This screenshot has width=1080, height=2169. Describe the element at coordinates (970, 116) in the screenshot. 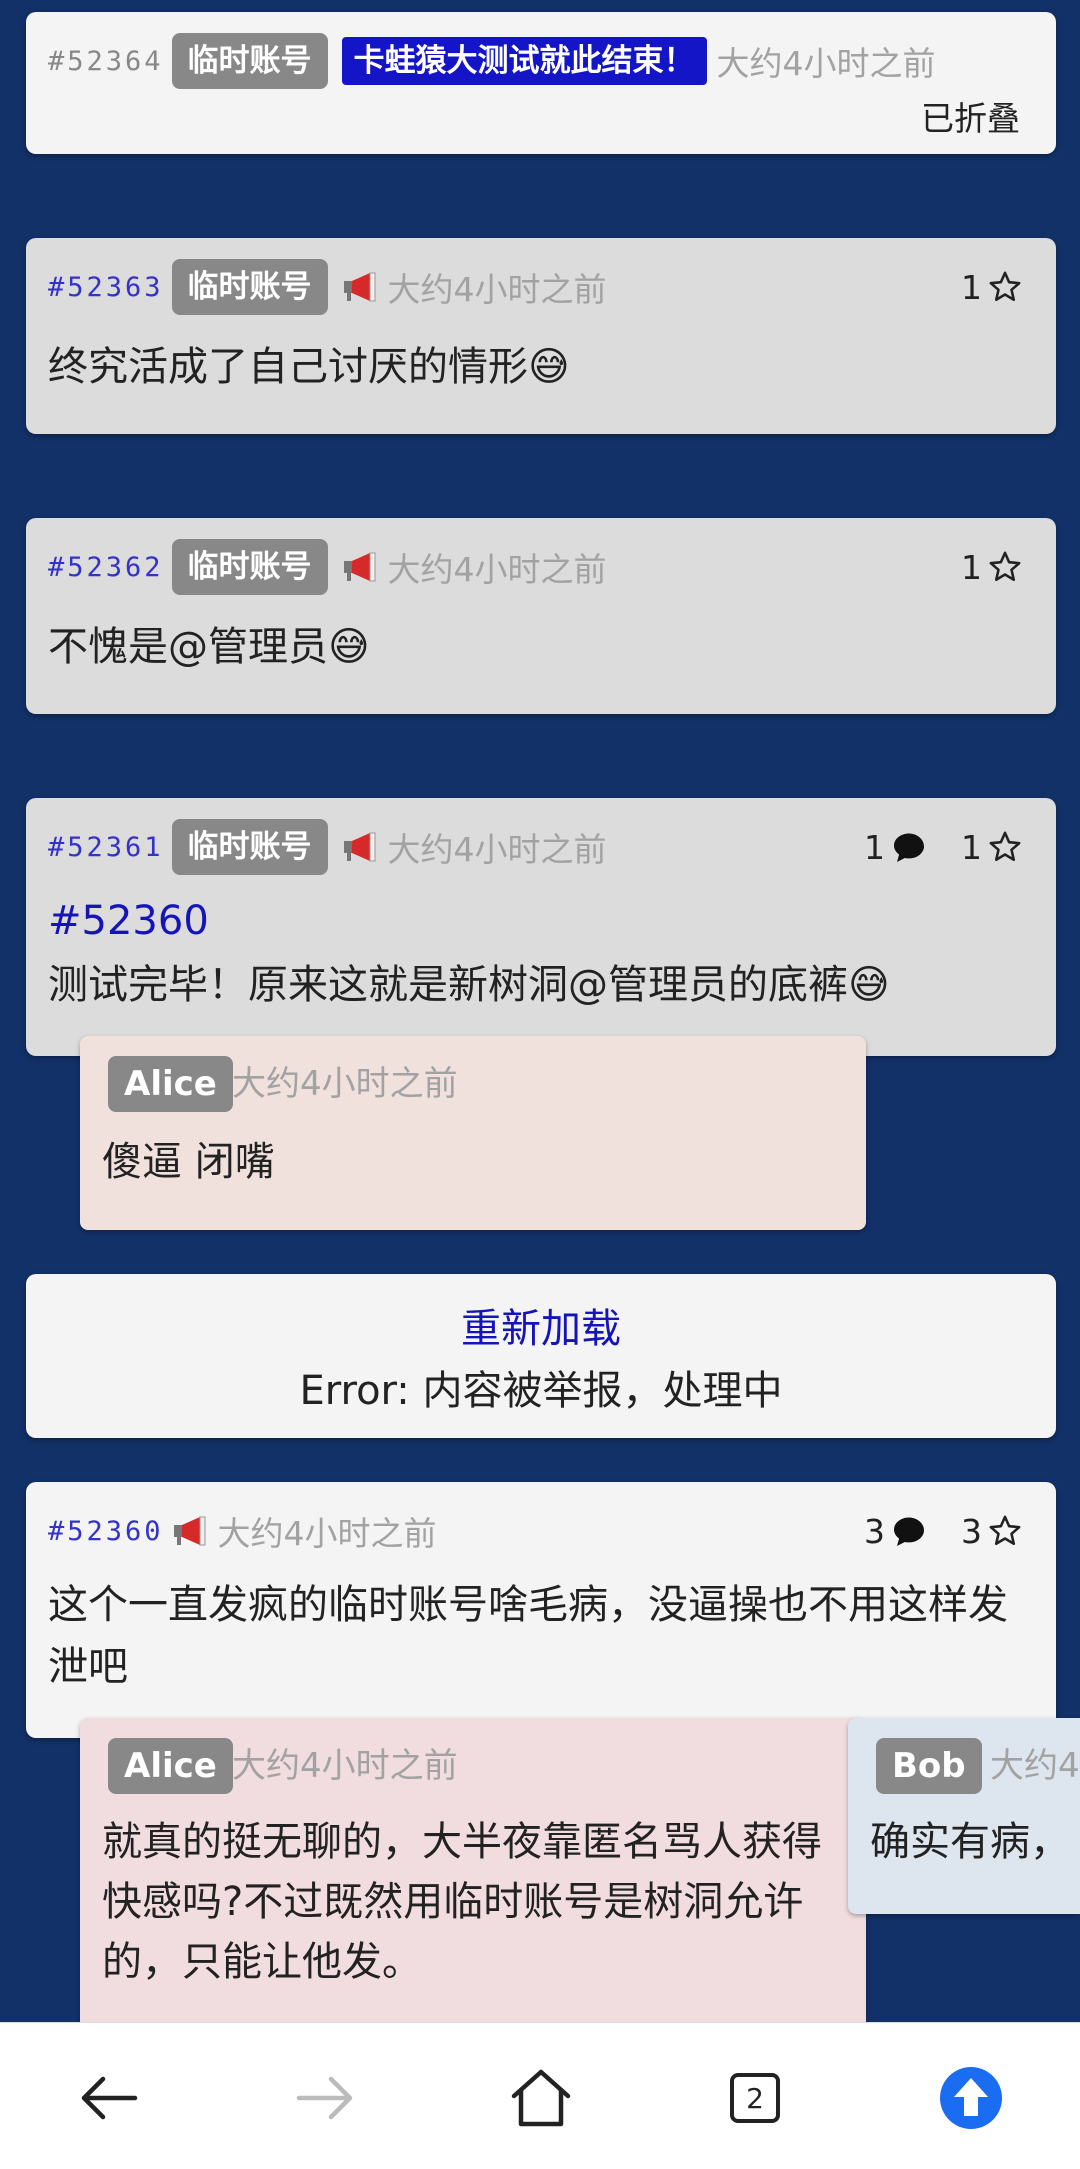

I see `folded-label: 已折叠` at that location.